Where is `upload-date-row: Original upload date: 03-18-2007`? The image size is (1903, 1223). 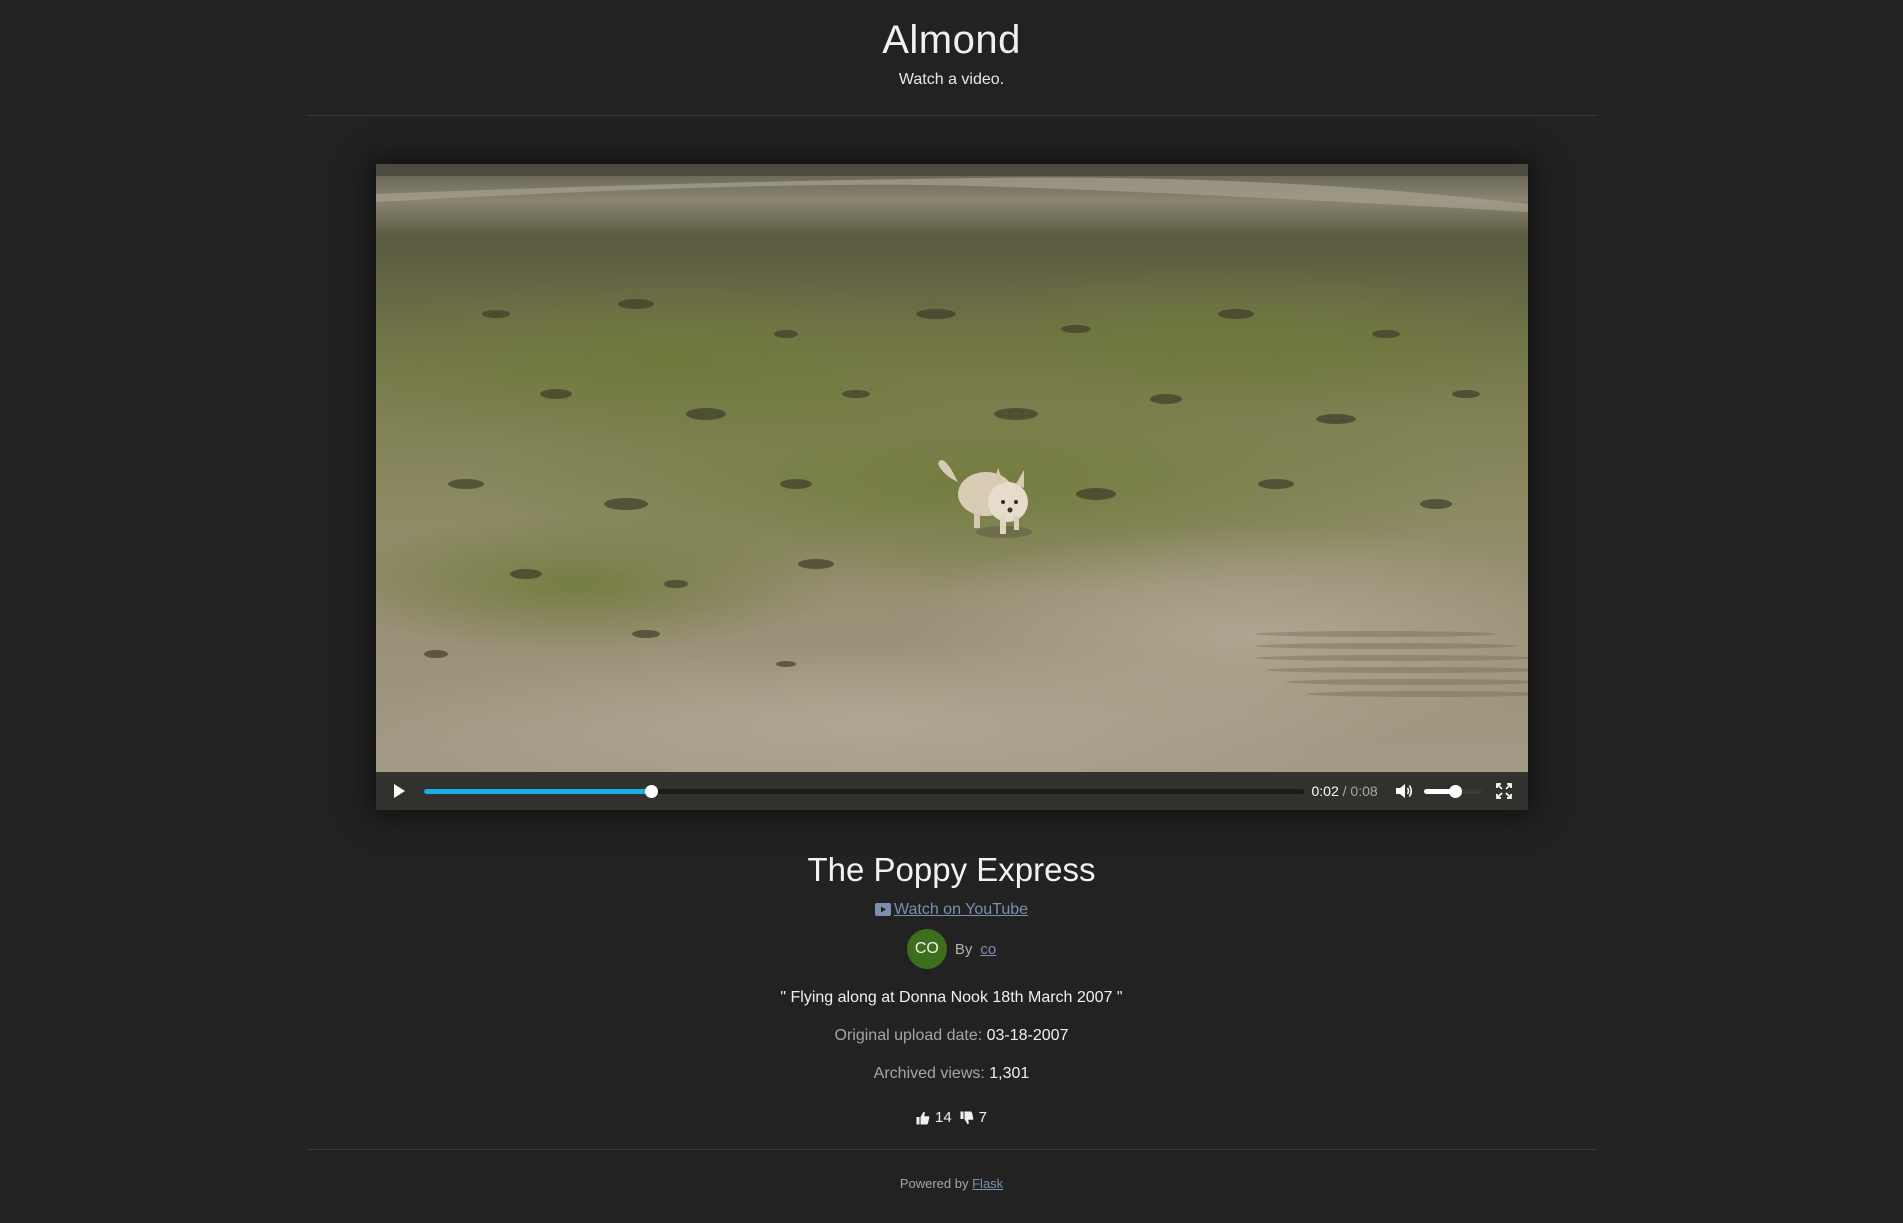
upload-date-row: Original upload date: 03-18-2007 is located at coordinates (952, 1036).